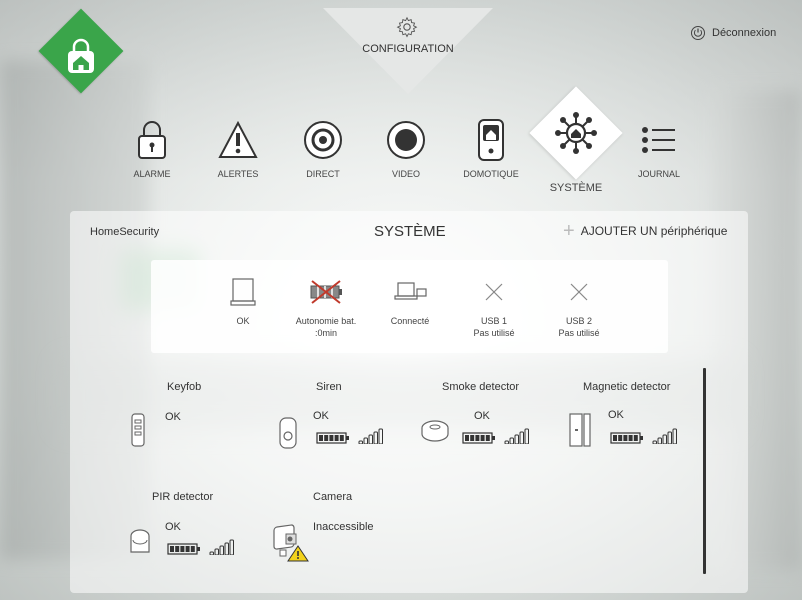  What do you see at coordinates (410, 301) in the screenshot?
I see `status-network: Connecté` at bounding box center [410, 301].